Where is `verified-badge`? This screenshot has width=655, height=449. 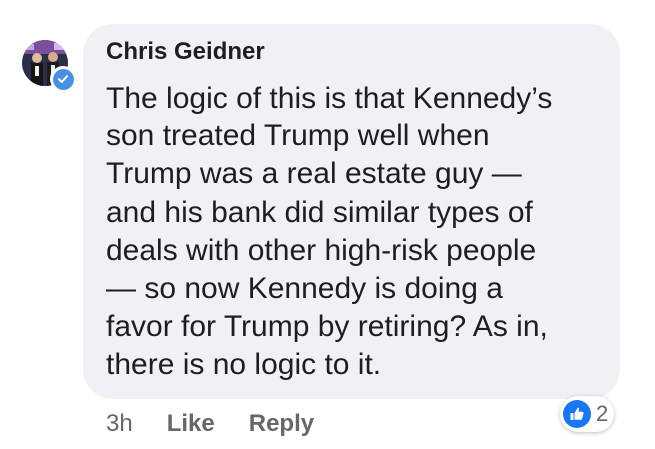 verified-badge is located at coordinates (63, 79).